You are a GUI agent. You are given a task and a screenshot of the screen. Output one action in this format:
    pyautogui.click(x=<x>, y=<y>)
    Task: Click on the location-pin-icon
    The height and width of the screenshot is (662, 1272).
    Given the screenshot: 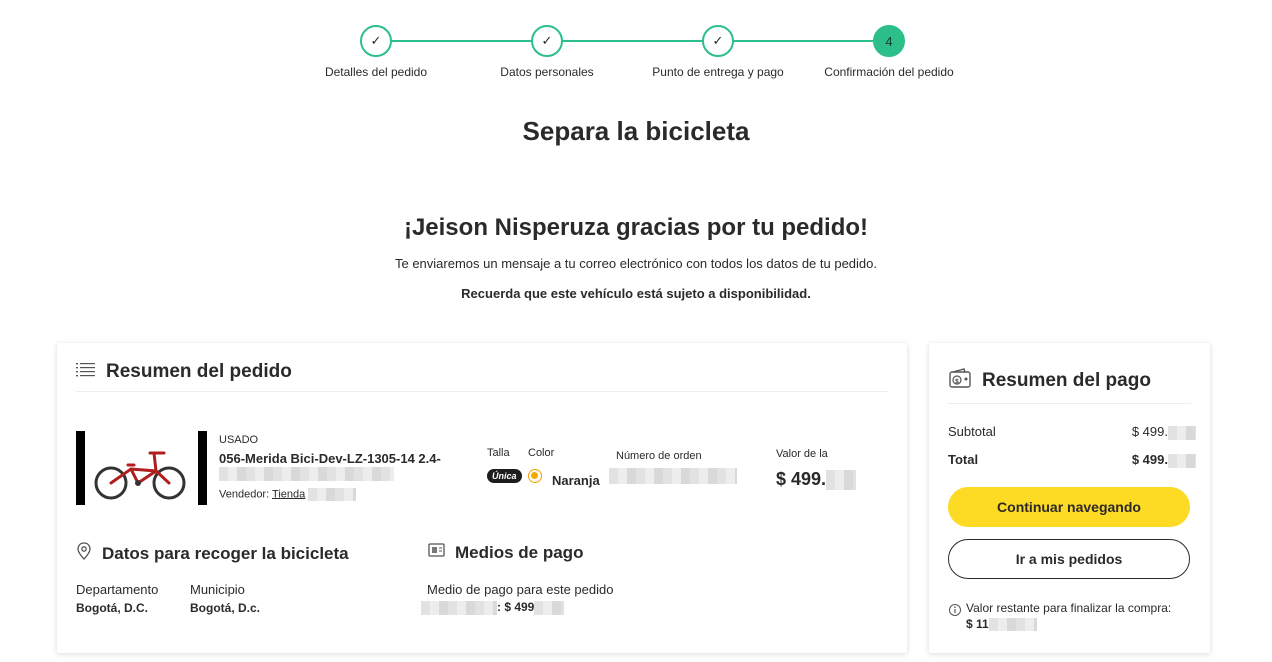 What is the action you would take?
    pyautogui.click(x=84, y=553)
    